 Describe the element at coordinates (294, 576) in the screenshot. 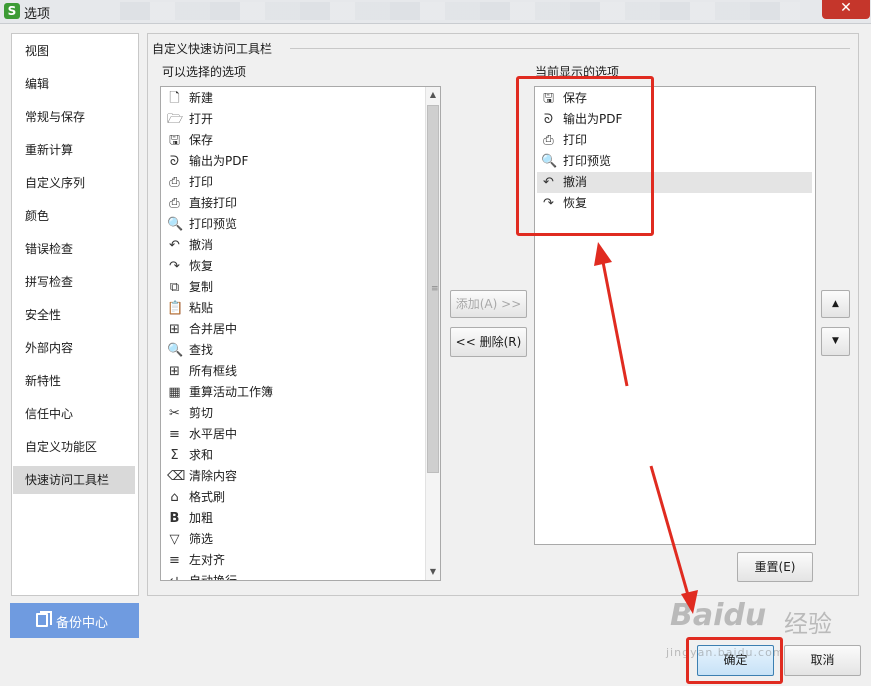

I see `list-item: ↵ 自动换行` at that location.